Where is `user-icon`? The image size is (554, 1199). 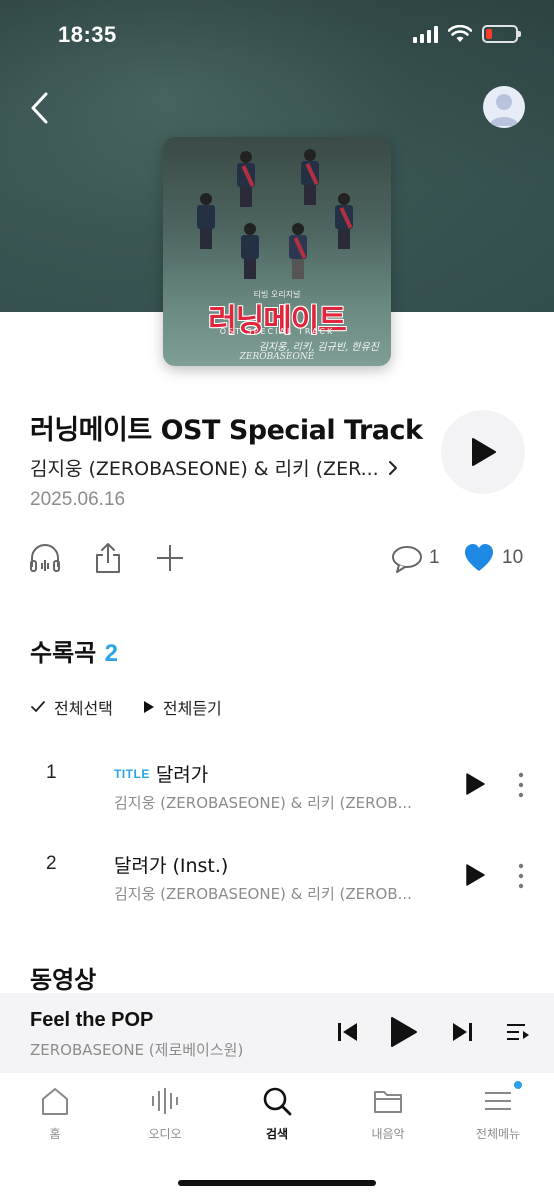
user-icon is located at coordinates (504, 110).